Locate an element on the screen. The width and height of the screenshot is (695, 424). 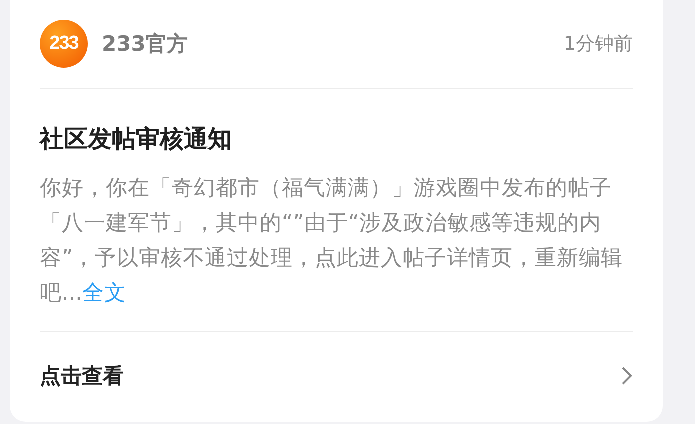
notification-title: 社区发帖审核通知 is located at coordinates (136, 139).